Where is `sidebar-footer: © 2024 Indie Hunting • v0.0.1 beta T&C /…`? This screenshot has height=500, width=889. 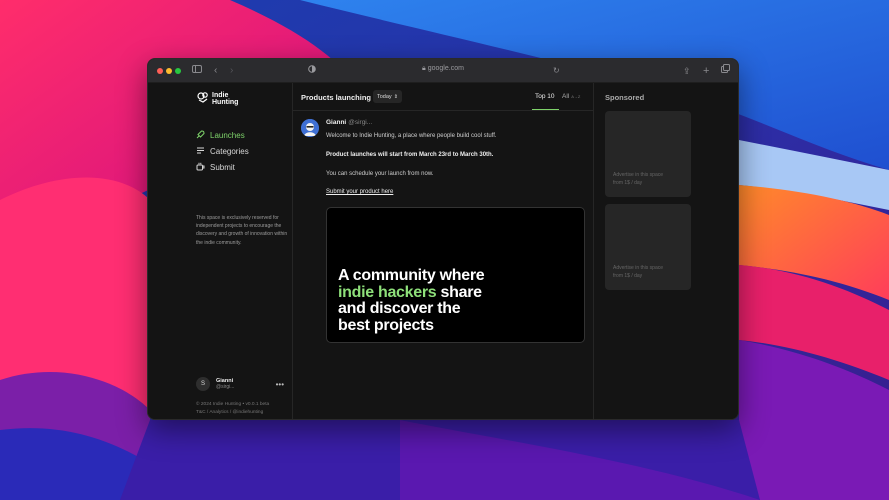 sidebar-footer: © 2024 Indie Hunting • v0.0.1 beta T&C /… is located at coordinates (232, 408).